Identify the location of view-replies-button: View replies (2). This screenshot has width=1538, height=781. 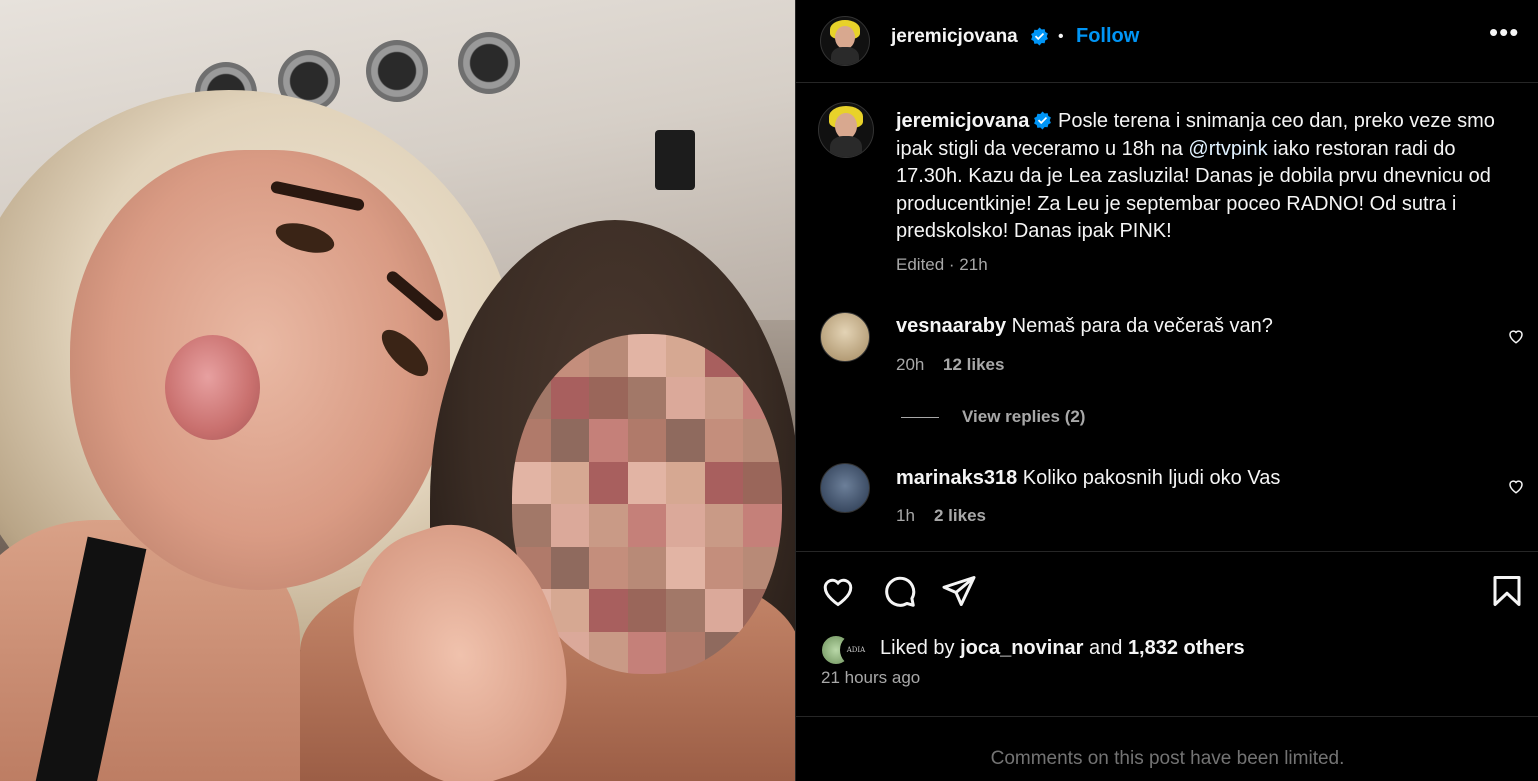
(1023, 417).